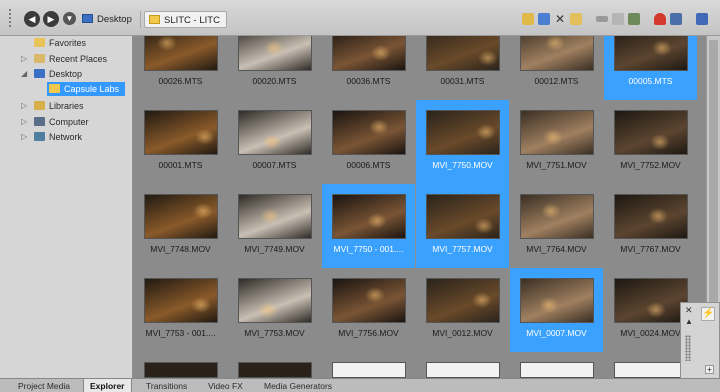 Image resolution: width=720 pixels, height=392 pixels. What do you see at coordinates (52, 106) in the screenshot?
I see `tree-item-libraries: ▷ Libraries` at bounding box center [52, 106].